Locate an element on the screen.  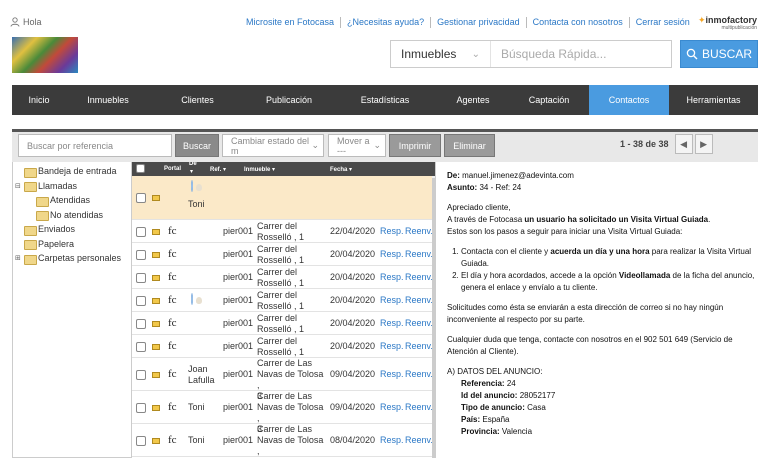
list-scrollbar is located at coordinates (433, 317).